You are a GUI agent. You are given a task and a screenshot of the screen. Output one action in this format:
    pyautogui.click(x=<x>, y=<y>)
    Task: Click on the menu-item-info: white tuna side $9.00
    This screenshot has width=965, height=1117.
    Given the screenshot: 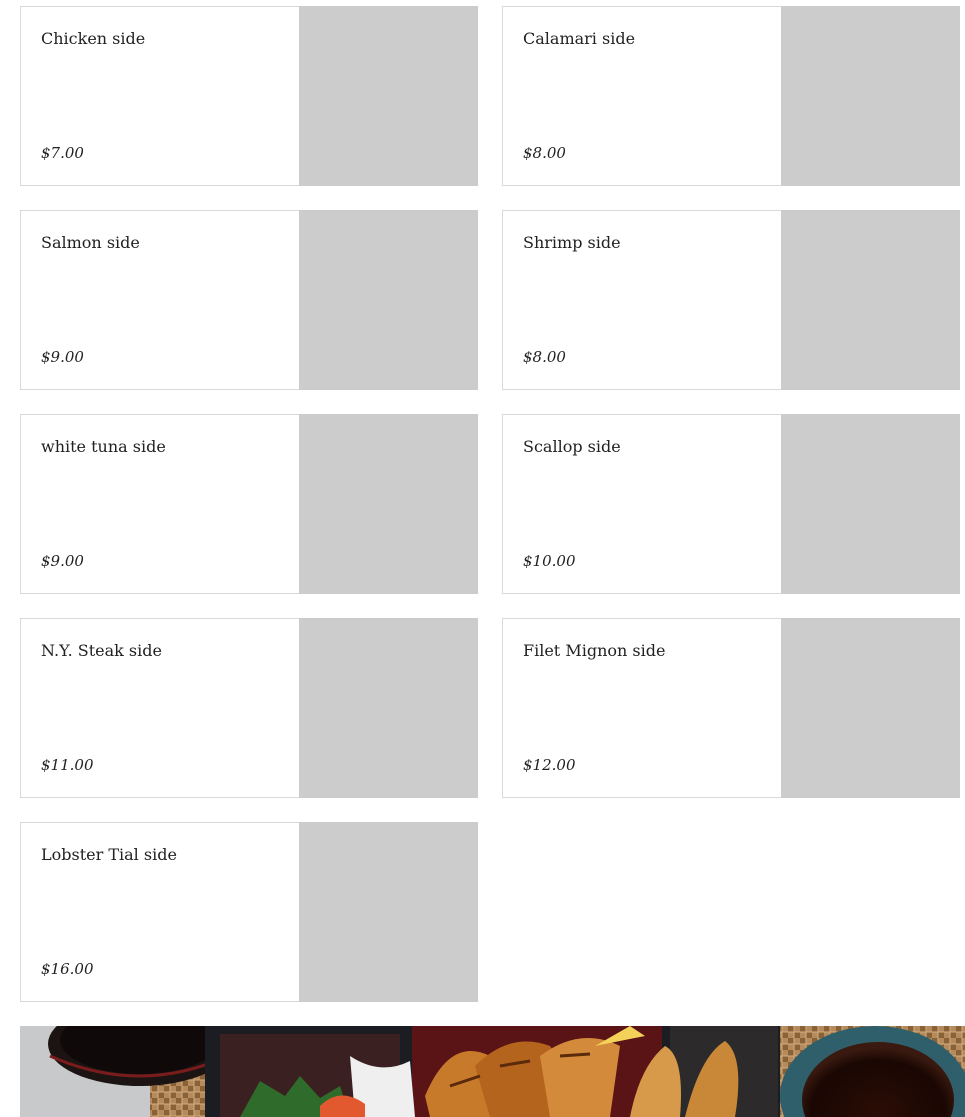 What is the action you would take?
    pyautogui.click(x=160, y=504)
    